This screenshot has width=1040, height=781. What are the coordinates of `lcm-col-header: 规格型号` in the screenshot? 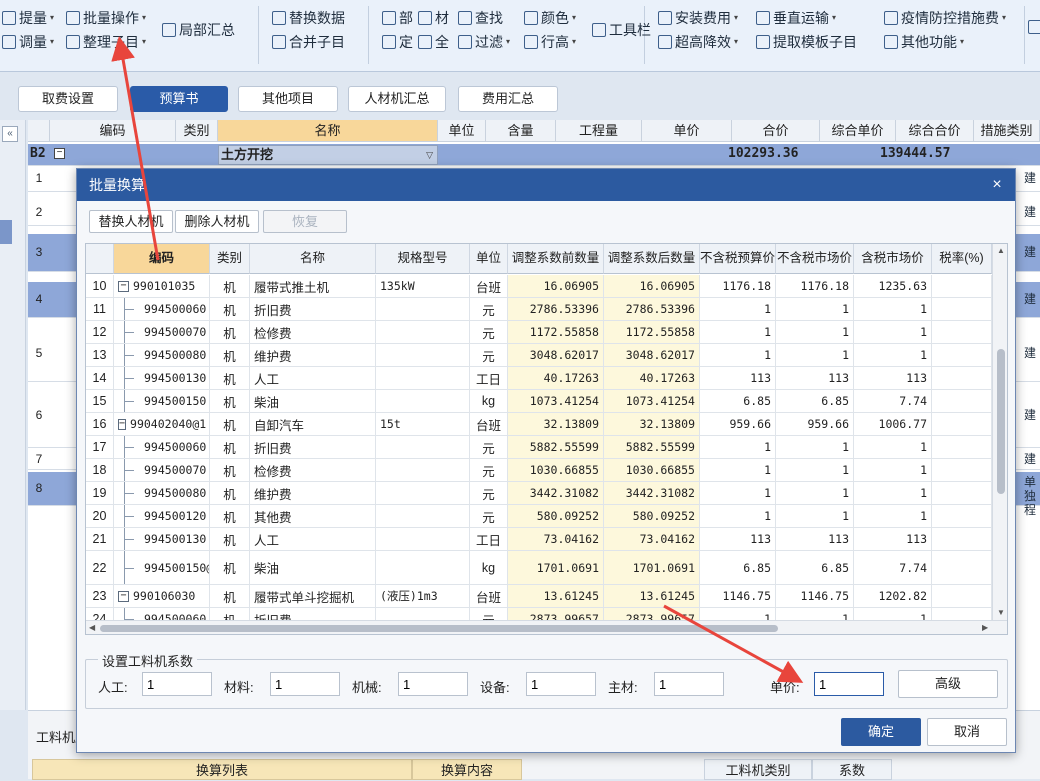 It's located at (423, 259).